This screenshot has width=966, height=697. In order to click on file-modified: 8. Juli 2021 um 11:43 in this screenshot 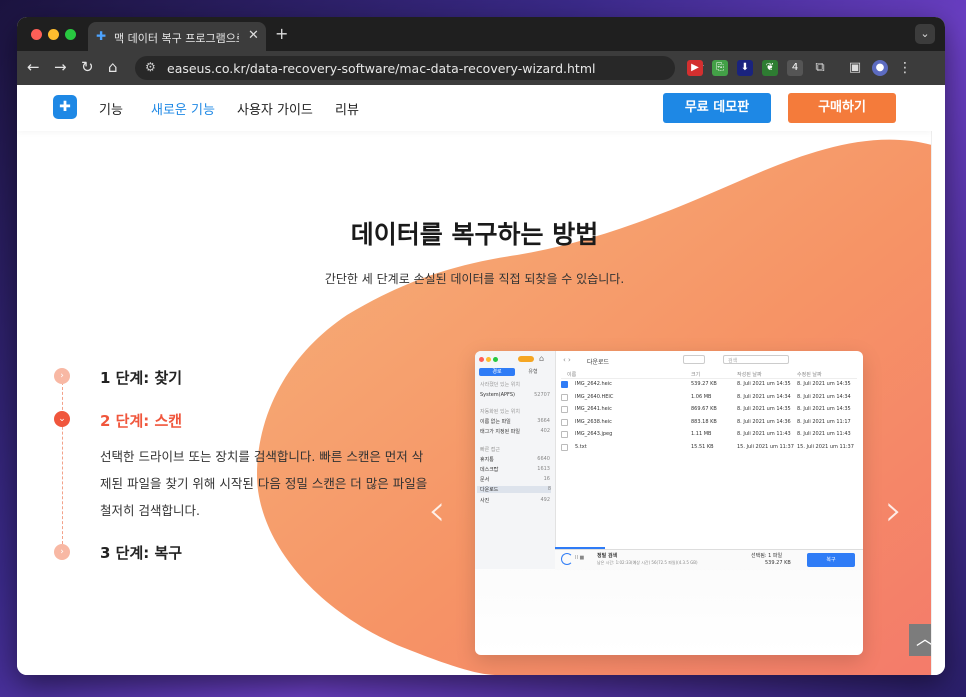, I will do `click(824, 434)`.